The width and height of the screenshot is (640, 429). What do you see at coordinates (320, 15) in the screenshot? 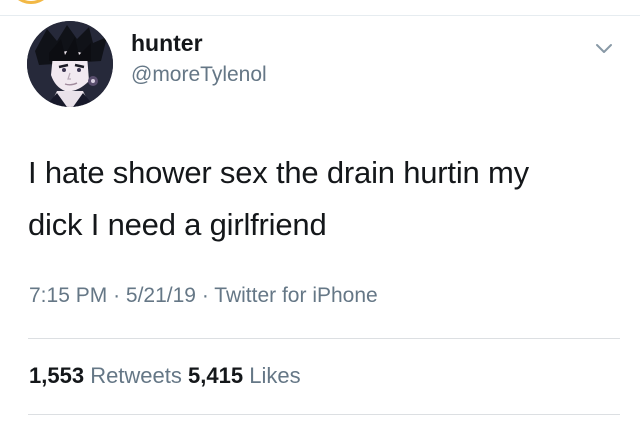
I see `top-divider` at bounding box center [320, 15].